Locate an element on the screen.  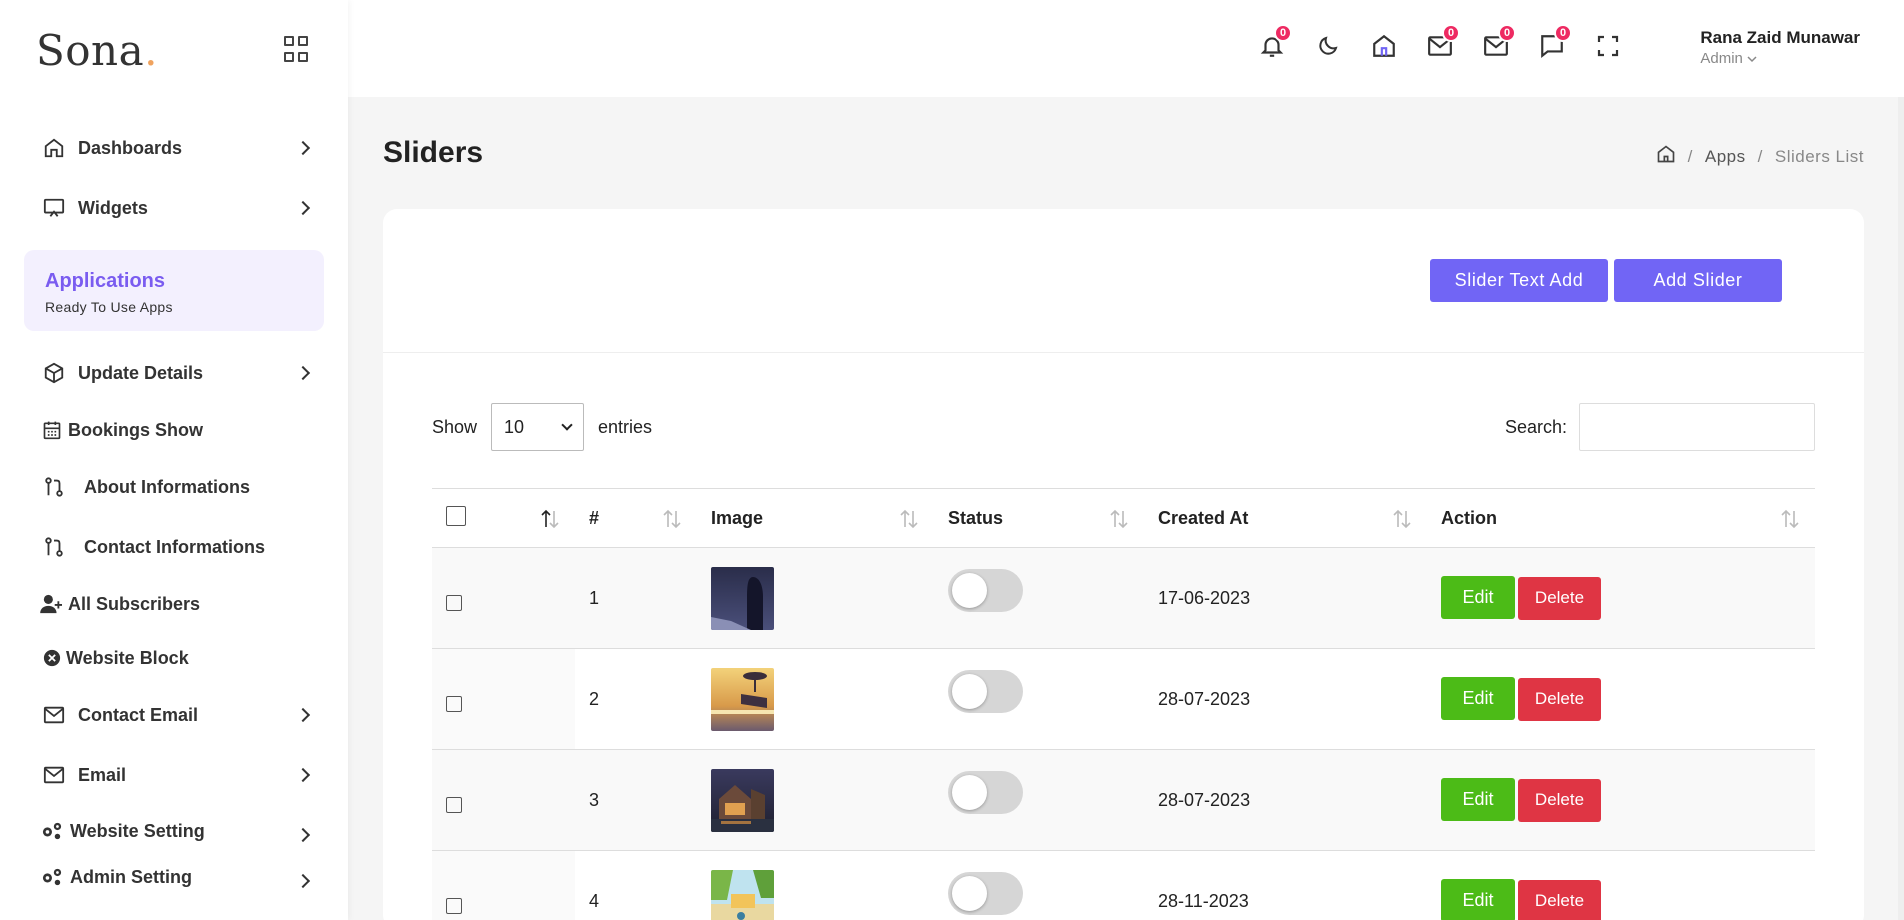
sidebar-item-website-setting: Website Setting is located at coordinates (174, 831).